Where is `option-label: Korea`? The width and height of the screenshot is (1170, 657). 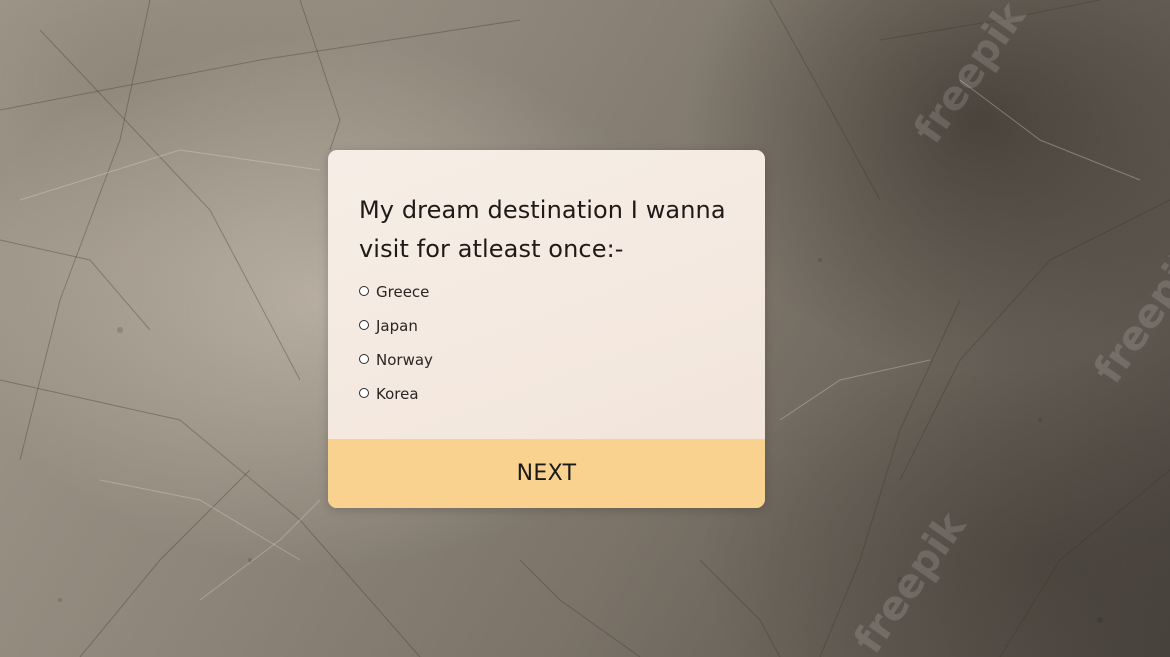
option-label: Korea is located at coordinates (397, 394).